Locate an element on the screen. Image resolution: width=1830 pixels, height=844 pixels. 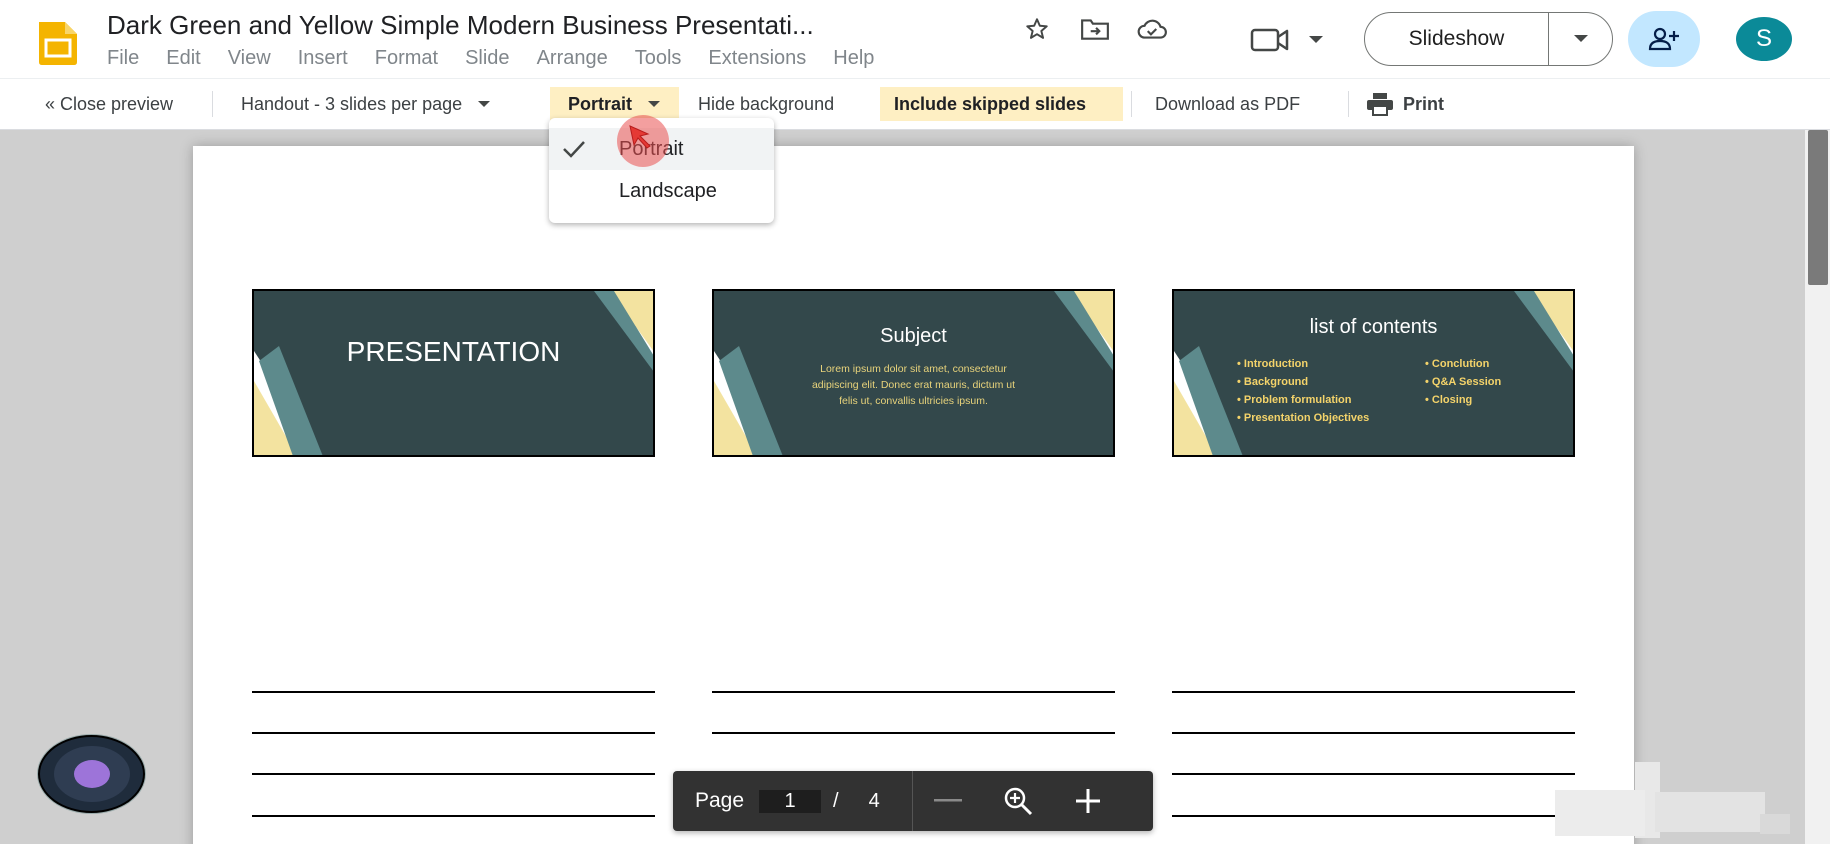
screen-recorder-button is located at coordinates (91, 774).